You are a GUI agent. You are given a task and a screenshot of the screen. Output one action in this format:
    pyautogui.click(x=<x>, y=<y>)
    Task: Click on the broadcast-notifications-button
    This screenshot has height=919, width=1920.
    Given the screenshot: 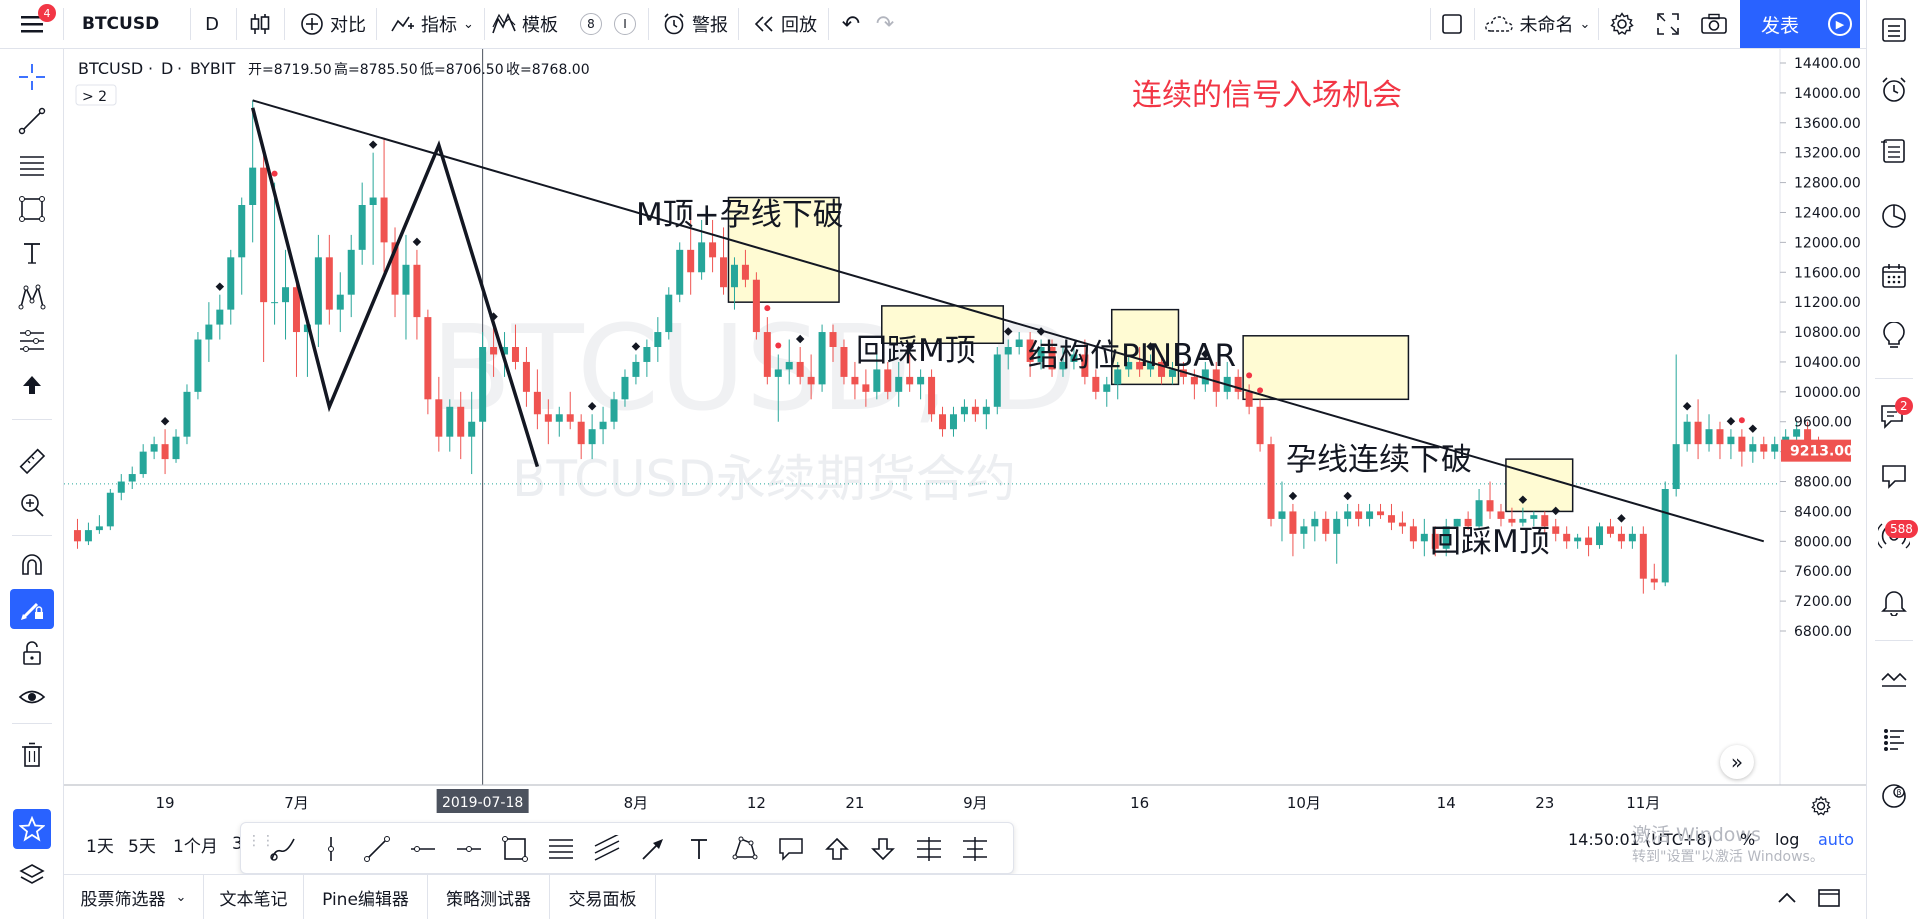 What is the action you would take?
    pyautogui.click(x=1894, y=602)
    